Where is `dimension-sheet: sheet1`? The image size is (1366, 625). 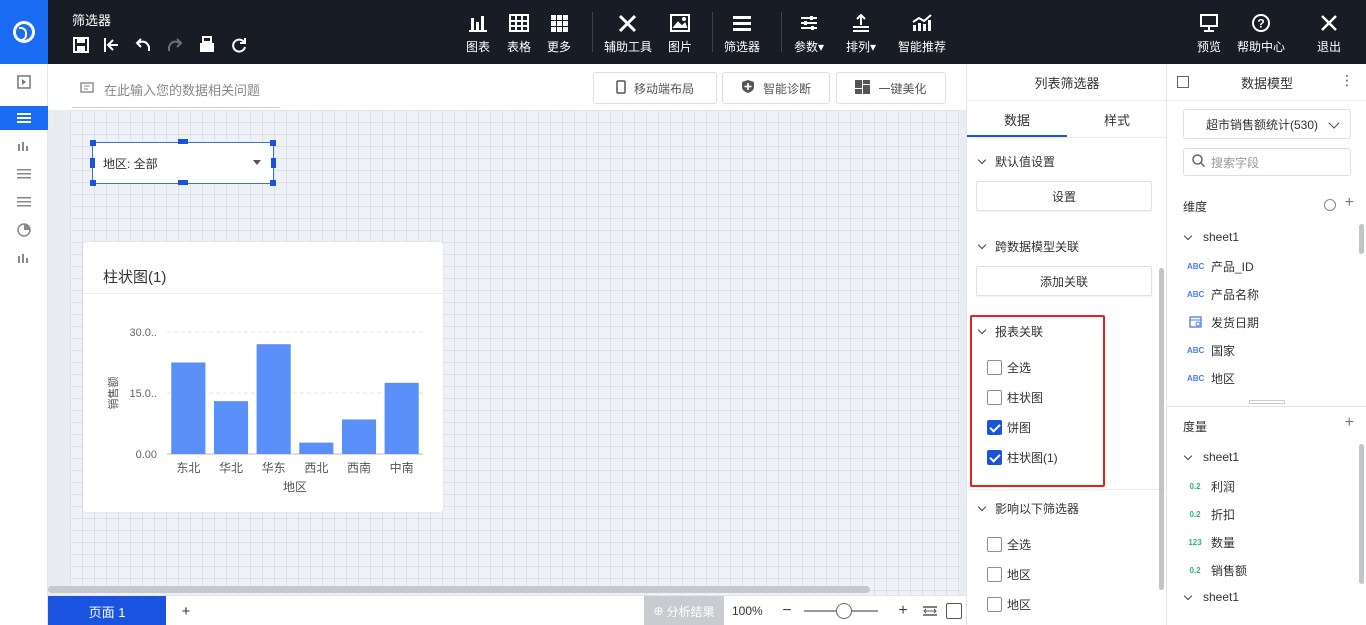
dimension-sheet: sheet1 is located at coordinates (1211, 237).